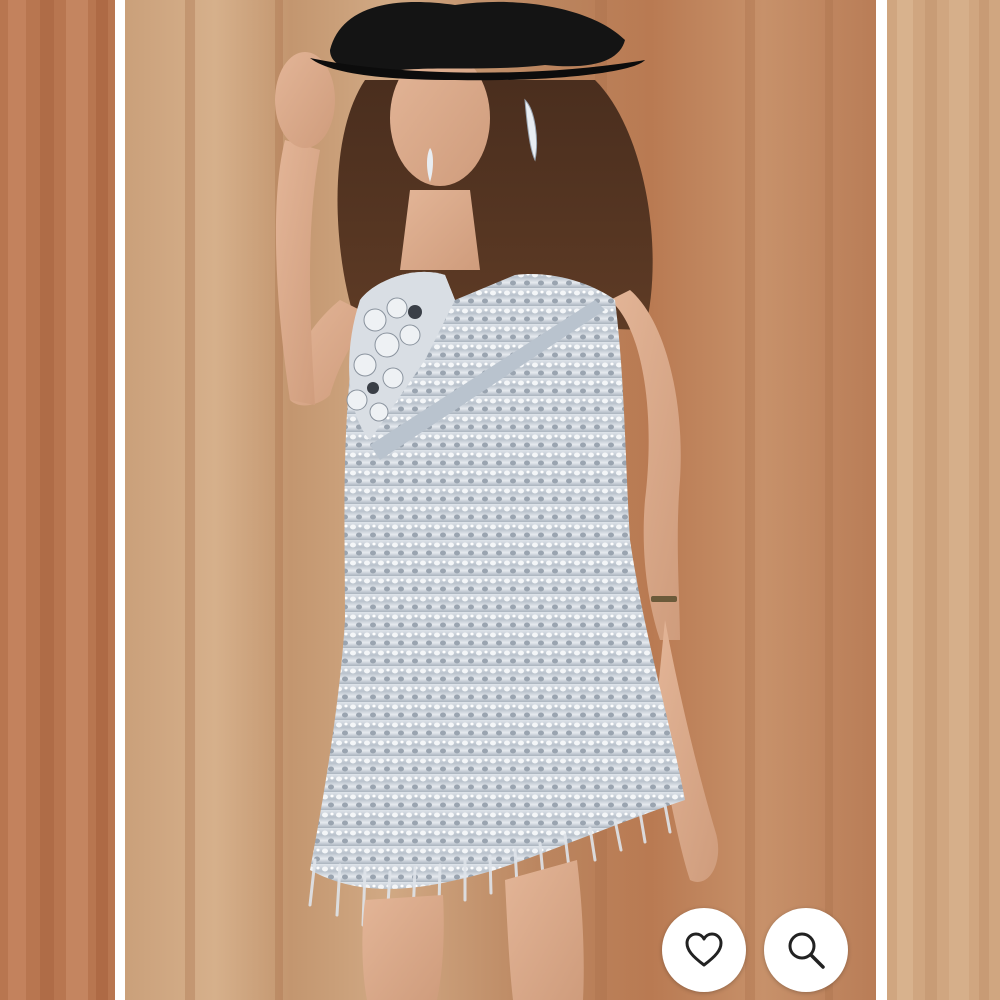 Image resolution: width=1000 pixels, height=1000 pixels. I want to click on next-image-peek, so click(943, 500).